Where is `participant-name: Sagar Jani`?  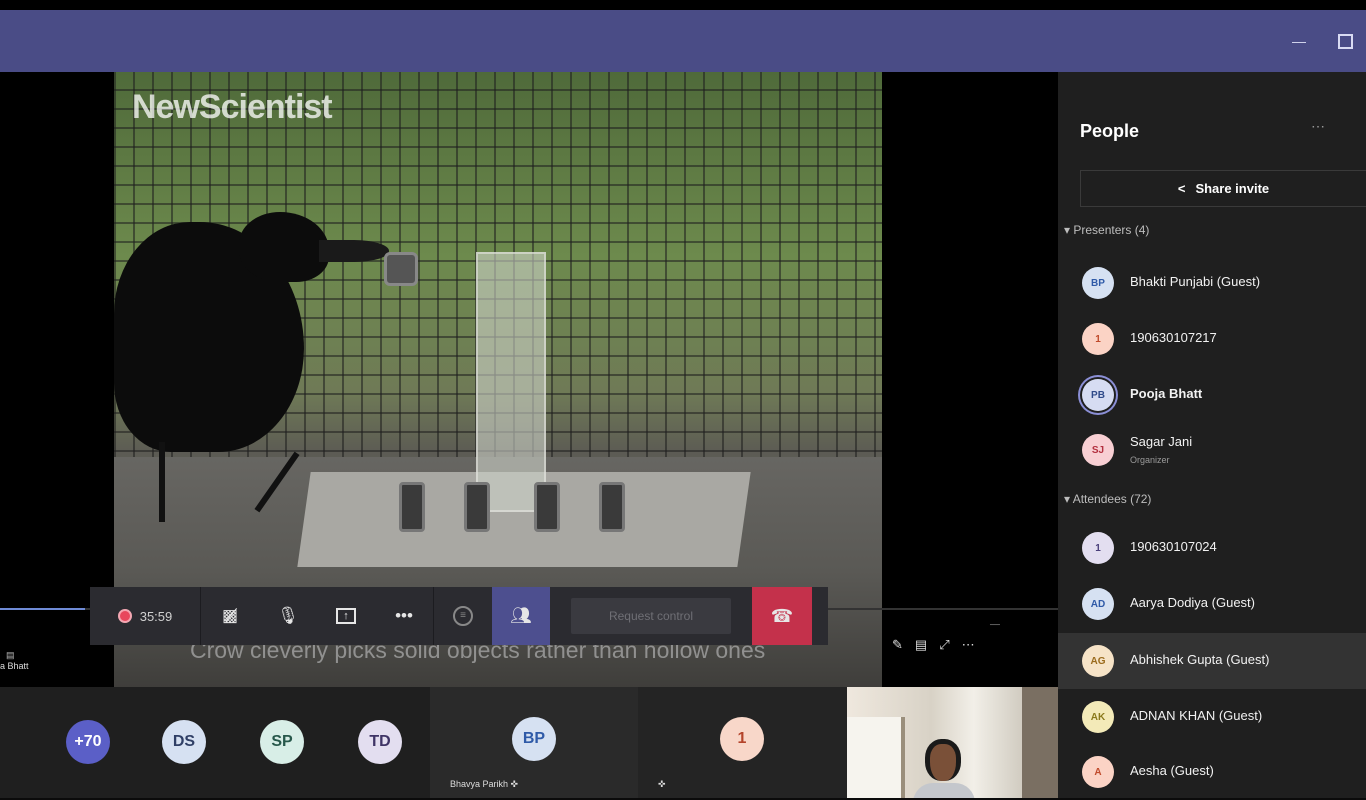
participant-name: Sagar Jani is located at coordinates (1161, 441).